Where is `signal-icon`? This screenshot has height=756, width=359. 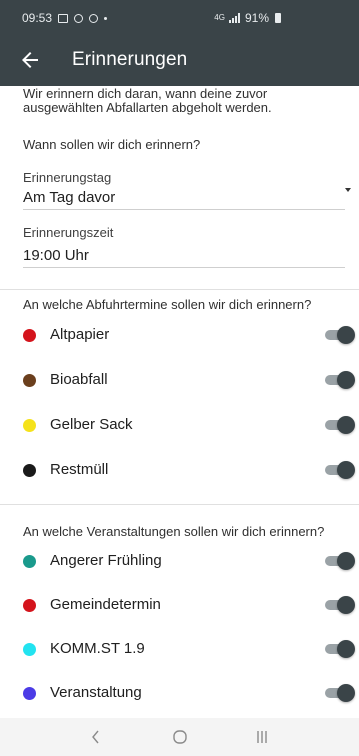
signal-icon is located at coordinates (234, 18).